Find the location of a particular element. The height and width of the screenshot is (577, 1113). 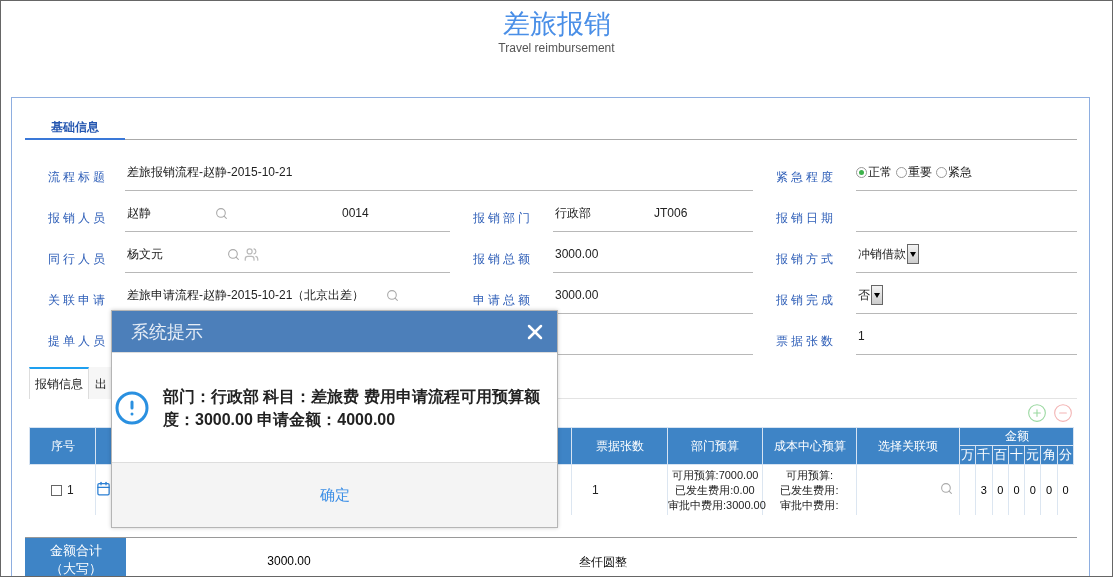

field-value: 差旅报销流程-赵静-2015-10-21 is located at coordinates (209, 172).